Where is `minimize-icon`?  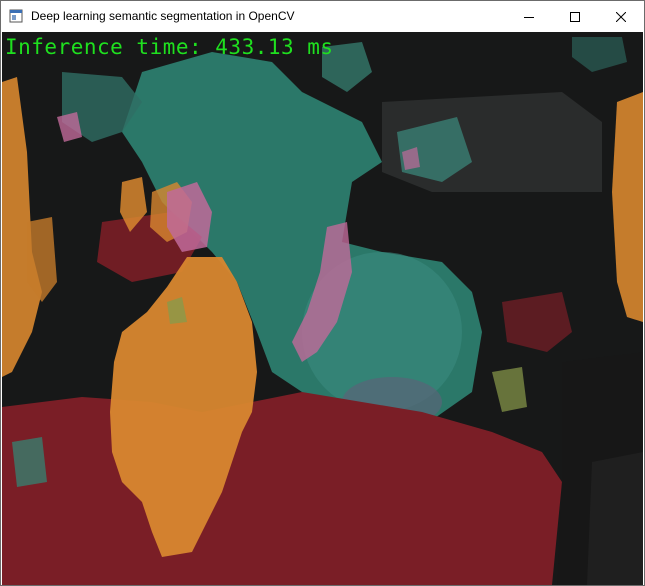 minimize-icon is located at coordinates (529, 17).